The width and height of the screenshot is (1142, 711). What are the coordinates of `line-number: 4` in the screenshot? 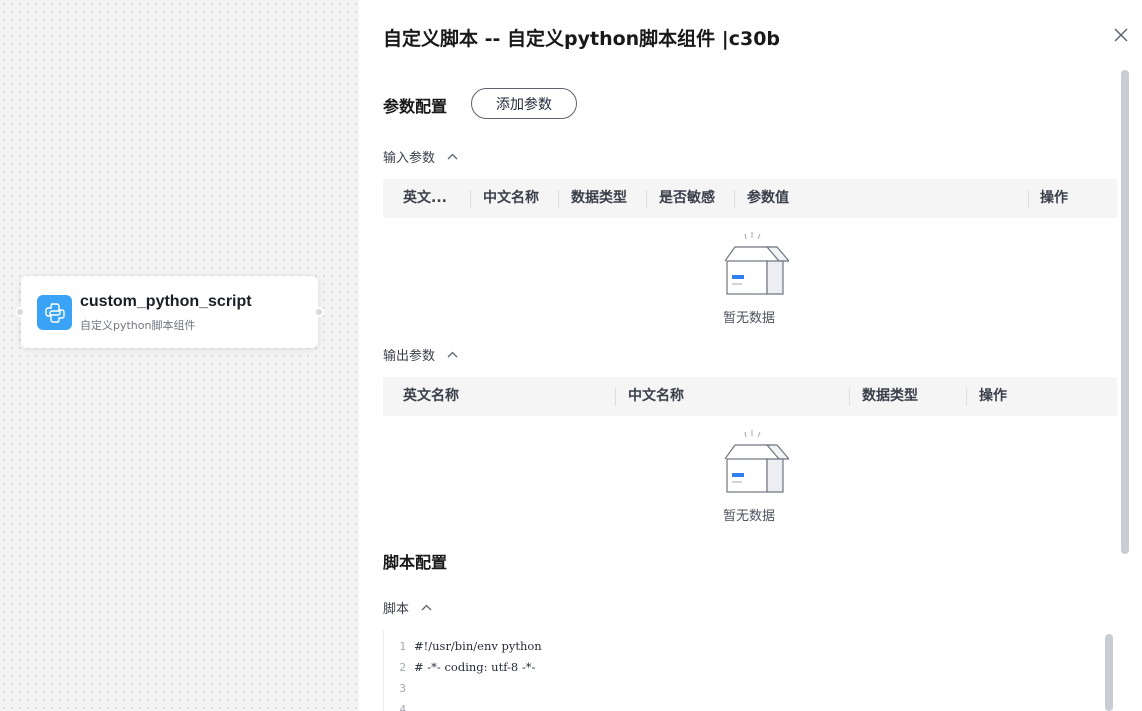 It's located at (402, 707).